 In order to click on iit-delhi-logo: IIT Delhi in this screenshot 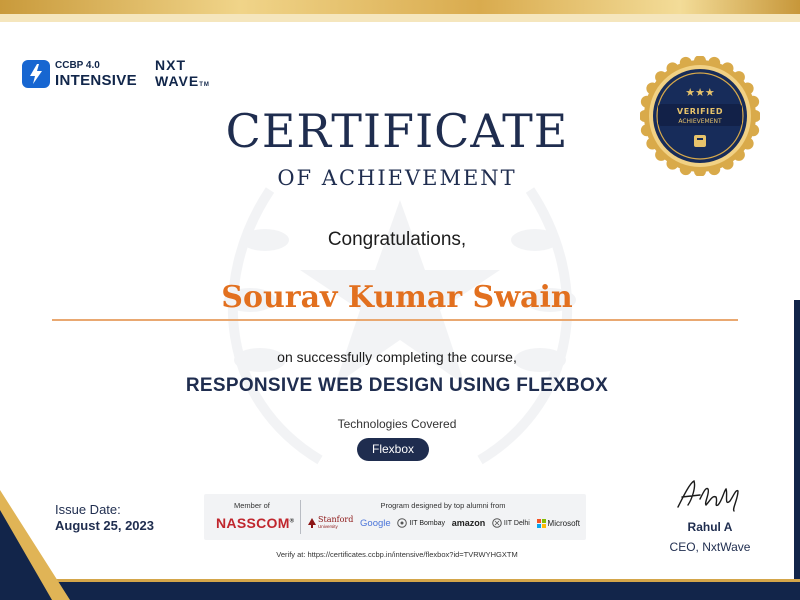, I will do `click(511, 523)`.